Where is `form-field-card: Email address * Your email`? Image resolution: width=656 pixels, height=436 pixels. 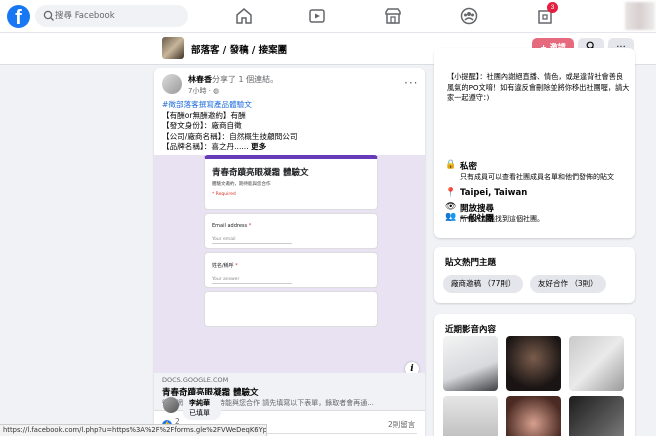
form-field-card: Email address * Your email is located at coordinates (291, 231).